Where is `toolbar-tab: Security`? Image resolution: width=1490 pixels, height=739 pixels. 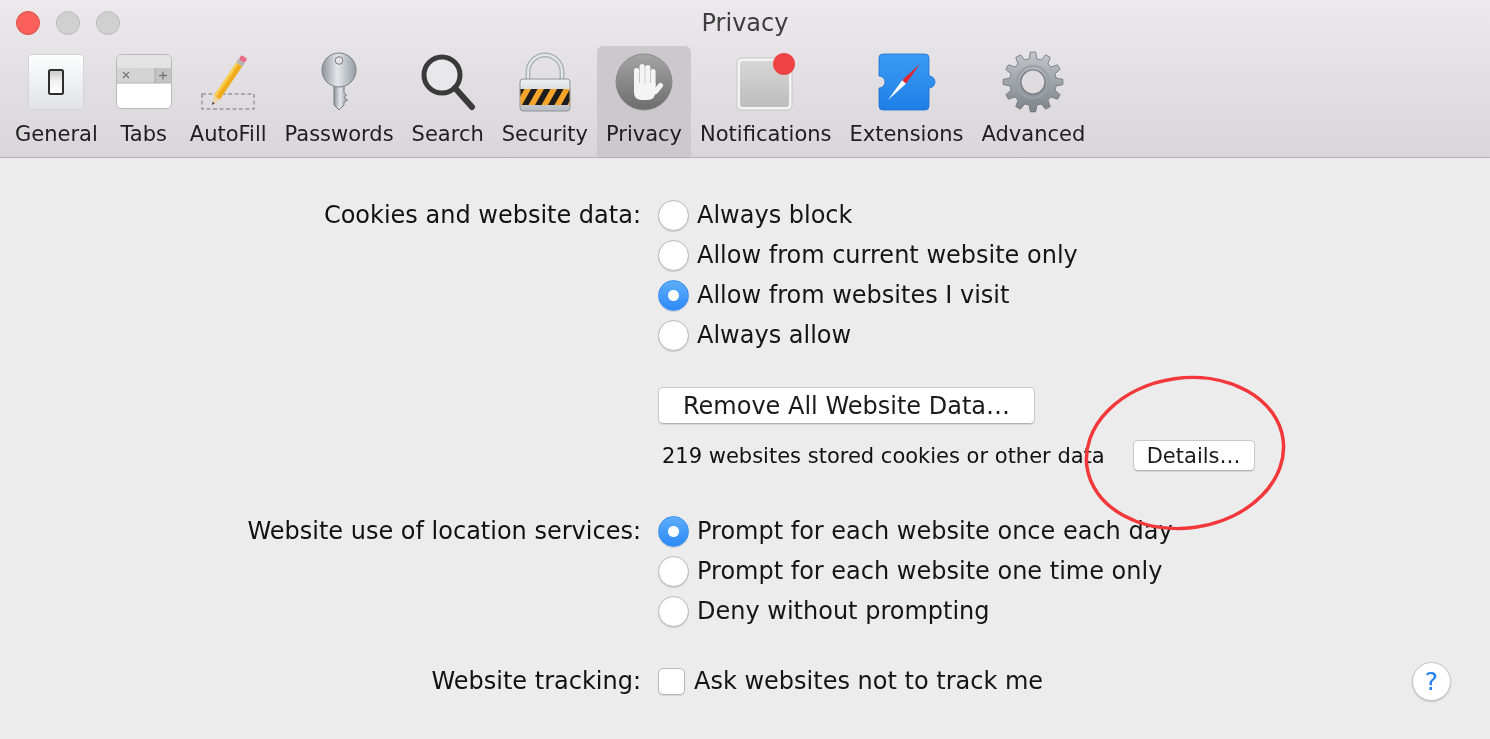
toolbar-tab: Security is located at coordinates (544, 101).